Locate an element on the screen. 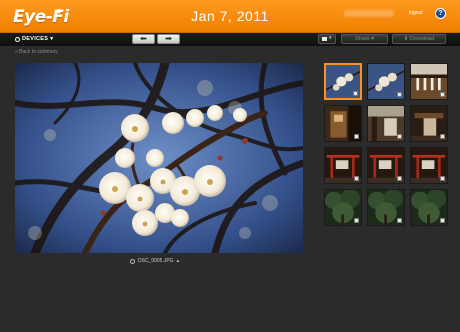 This screenshot has width=460, height=332. header-bar: Eye-Fi Jan 7, 2011 logout ? is located at coordinates (230, 16).